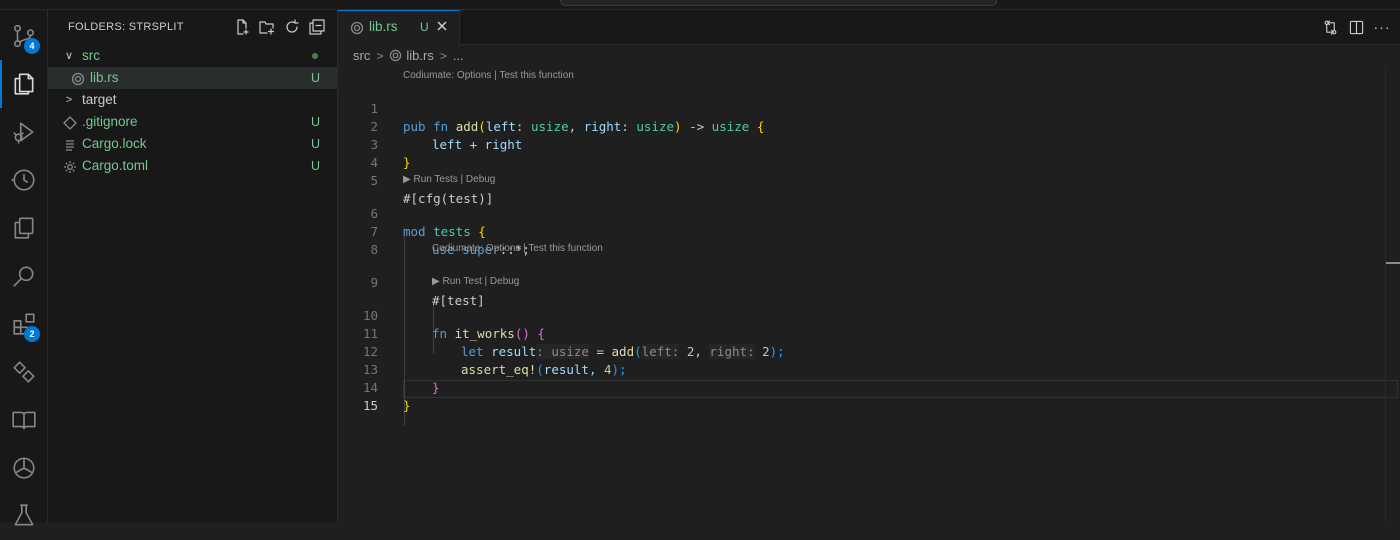 The width and height of the screenshot is (1400, 540). I want to click on code-line-7: 7 use super::*;, so click(869, 231).